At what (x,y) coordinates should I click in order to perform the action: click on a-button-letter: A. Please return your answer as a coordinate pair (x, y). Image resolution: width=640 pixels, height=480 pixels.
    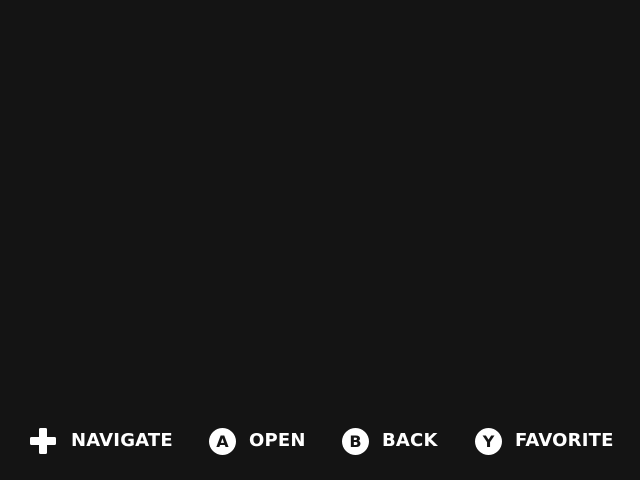
    Looking at the image, I should click on (222, 441).